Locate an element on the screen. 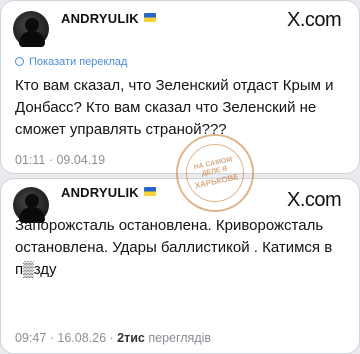  avatar is located at coordinates (31, 29).